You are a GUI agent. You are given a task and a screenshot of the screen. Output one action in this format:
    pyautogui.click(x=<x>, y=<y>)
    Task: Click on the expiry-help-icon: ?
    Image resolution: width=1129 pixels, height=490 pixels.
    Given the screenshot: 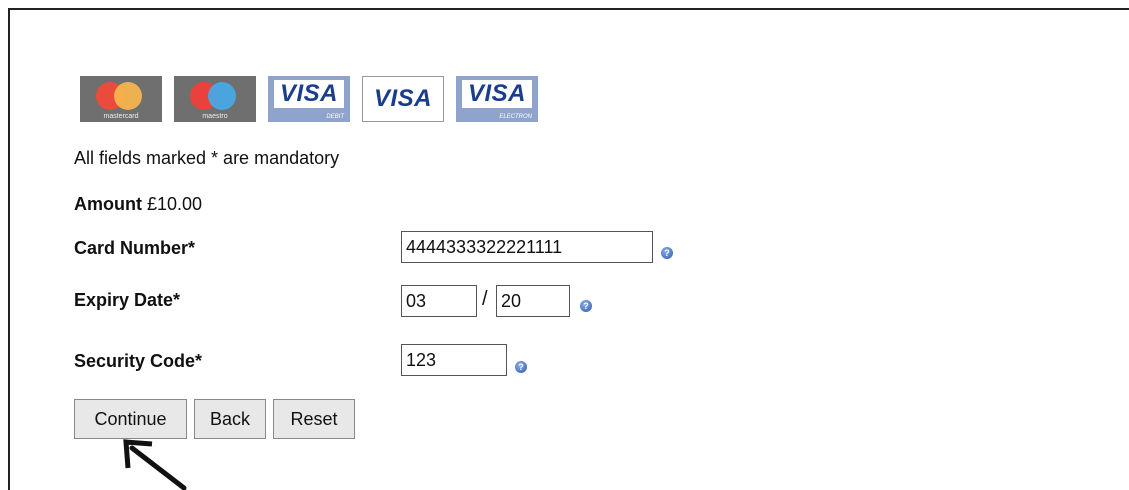 What is the action you would take?
    pyautogui.click(x=586, y=306)
    